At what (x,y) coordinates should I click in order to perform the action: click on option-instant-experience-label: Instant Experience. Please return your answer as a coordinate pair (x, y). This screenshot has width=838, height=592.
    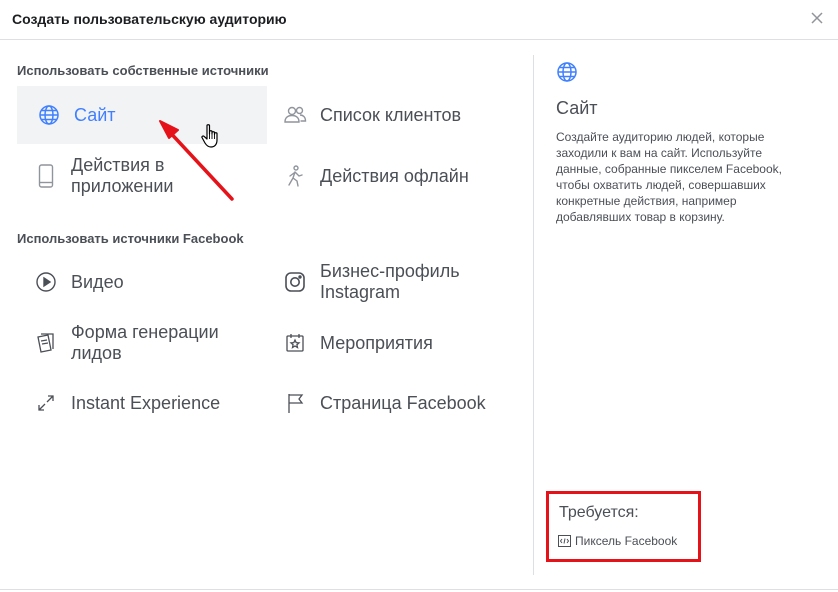
    Looking at the image, I should click on (146, 402).